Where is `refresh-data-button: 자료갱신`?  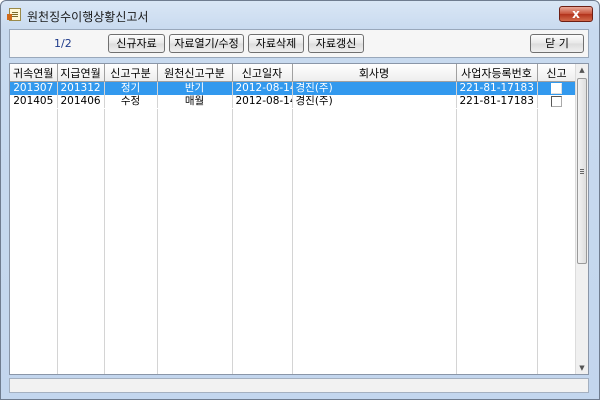
refresh-data-button: 자료갱신 is located at coordinates (336, 43).